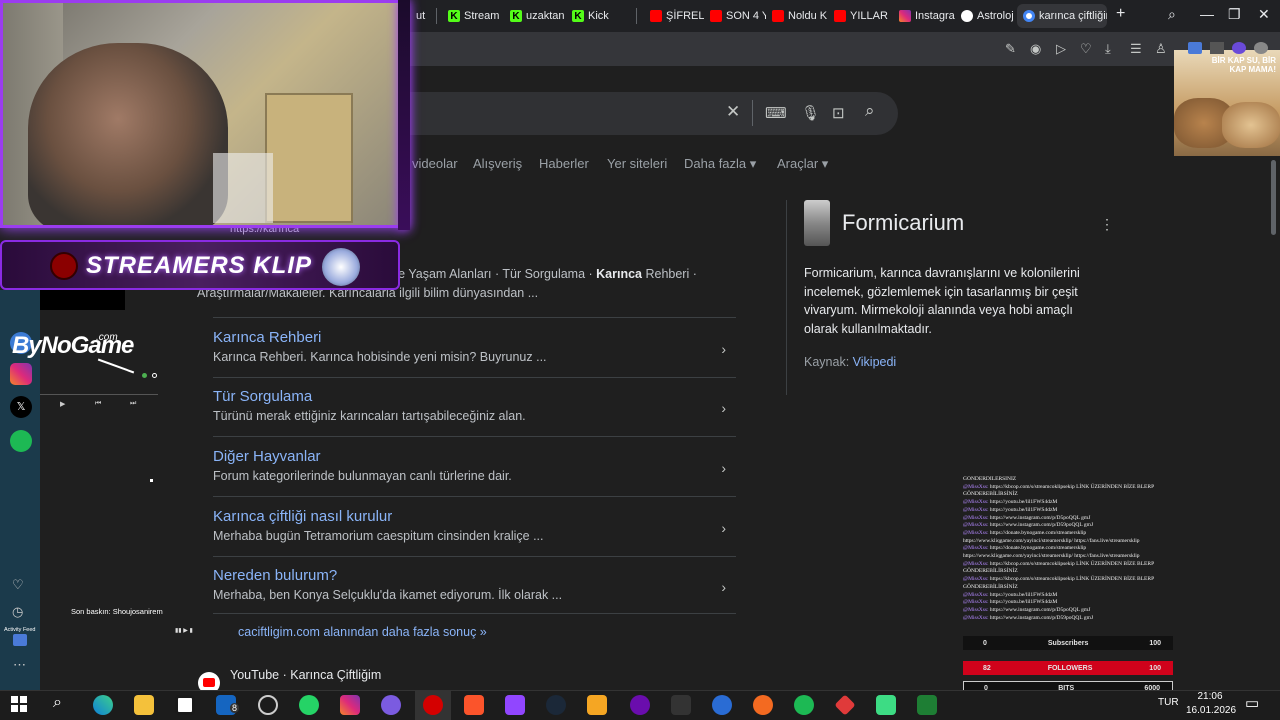 This screenshot has width=1280, height=720. I want to click on ad-banner: BİR KAP SU, BİR KAP MAMA!, so click(1227, 103).